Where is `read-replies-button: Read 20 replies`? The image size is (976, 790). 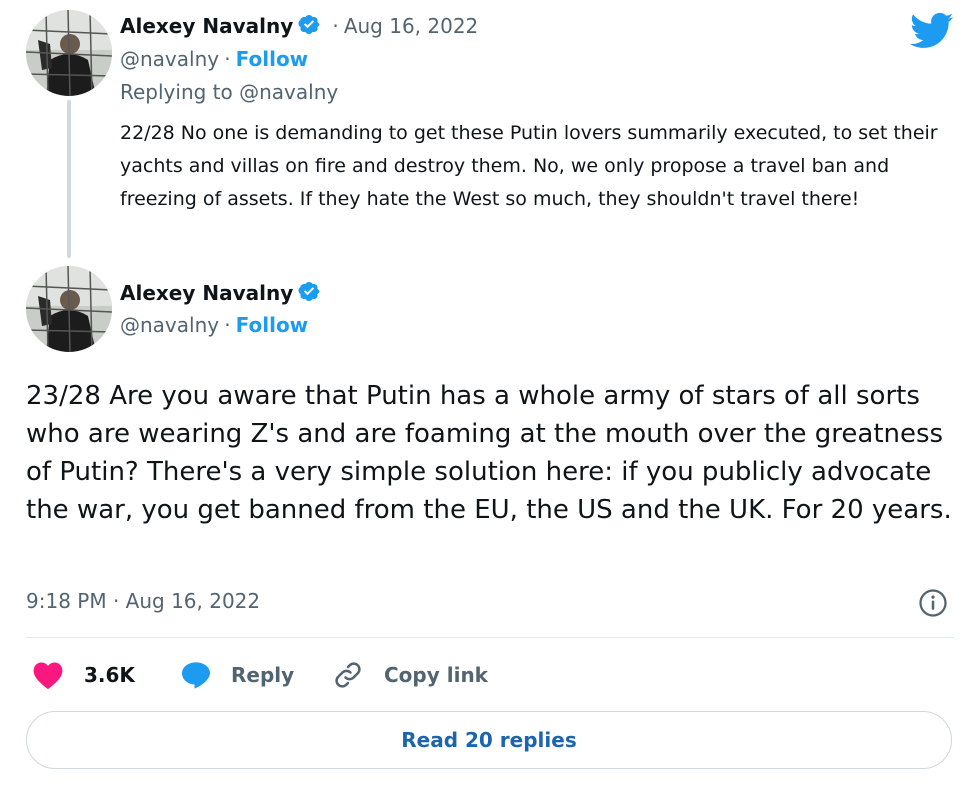
read-replies-button: Read 20 replies is located at coordinates (489, 740).